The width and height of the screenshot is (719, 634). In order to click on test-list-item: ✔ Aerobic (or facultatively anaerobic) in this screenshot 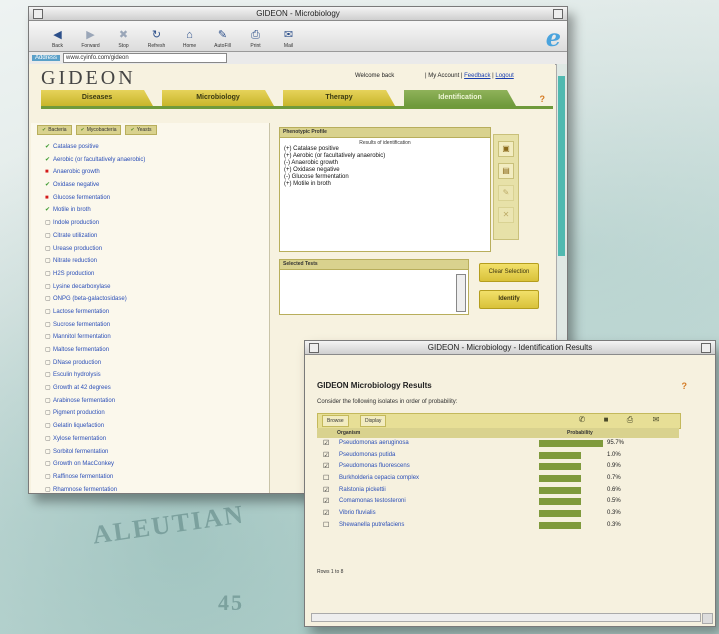, I will do `click(157, 160)`.